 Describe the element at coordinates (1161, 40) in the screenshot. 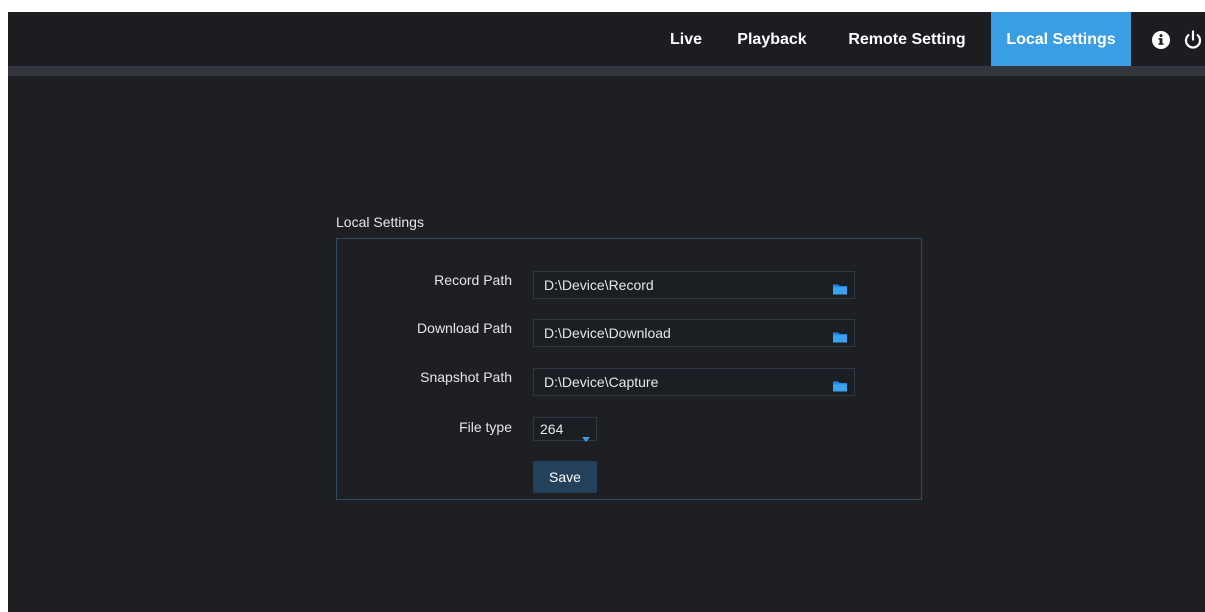

I see `info-icon` at that location.